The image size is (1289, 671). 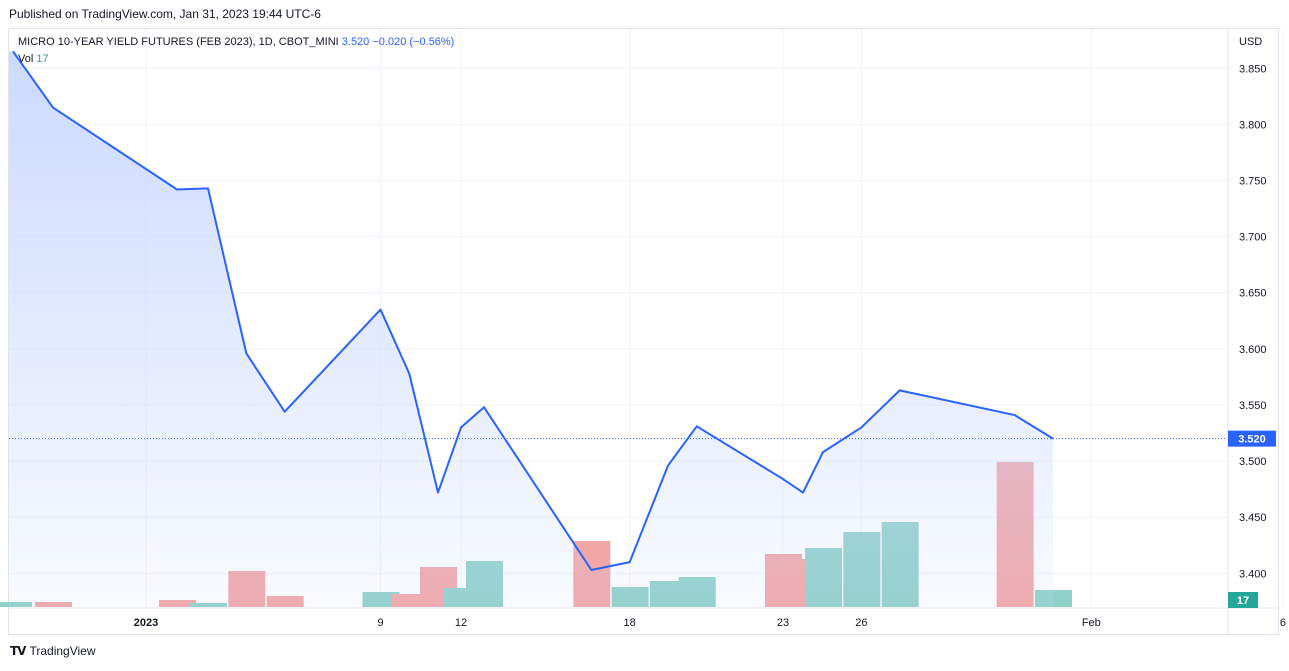 What do you see at coordinates (1253, 518) in the screenshot?
I see `price-tick-label: 3.450` at bounding box center [1253, 518].